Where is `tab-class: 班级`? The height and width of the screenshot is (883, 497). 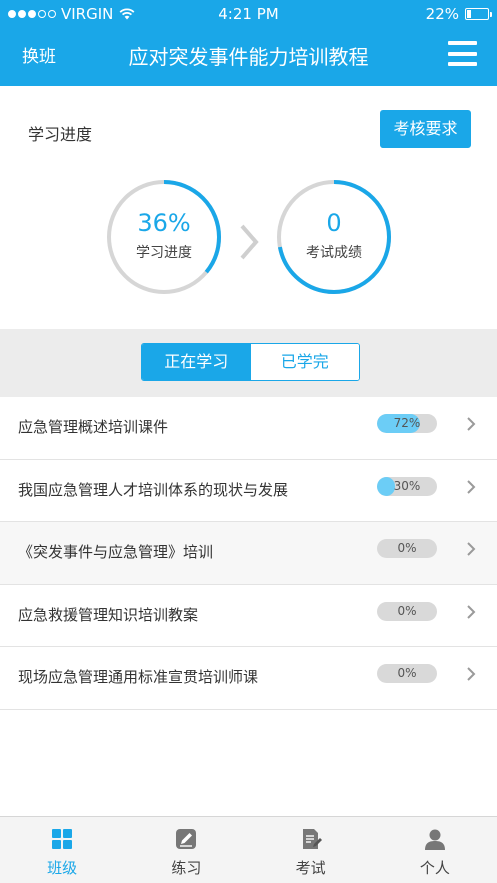 tab-class: 班级 is located at coordinates (62, 850).